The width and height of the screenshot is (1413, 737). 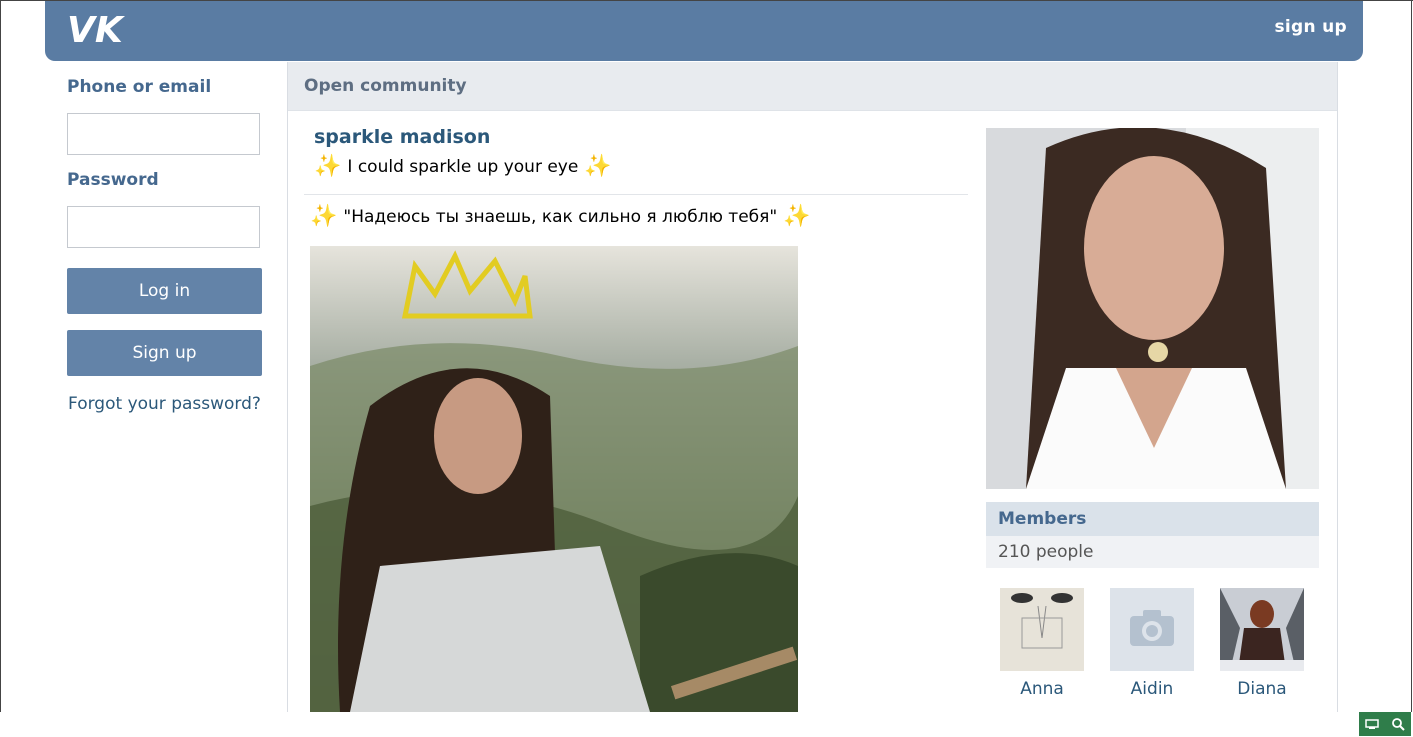 I want to click on member-aidin: Aidin, so click(x=1152, y=643).